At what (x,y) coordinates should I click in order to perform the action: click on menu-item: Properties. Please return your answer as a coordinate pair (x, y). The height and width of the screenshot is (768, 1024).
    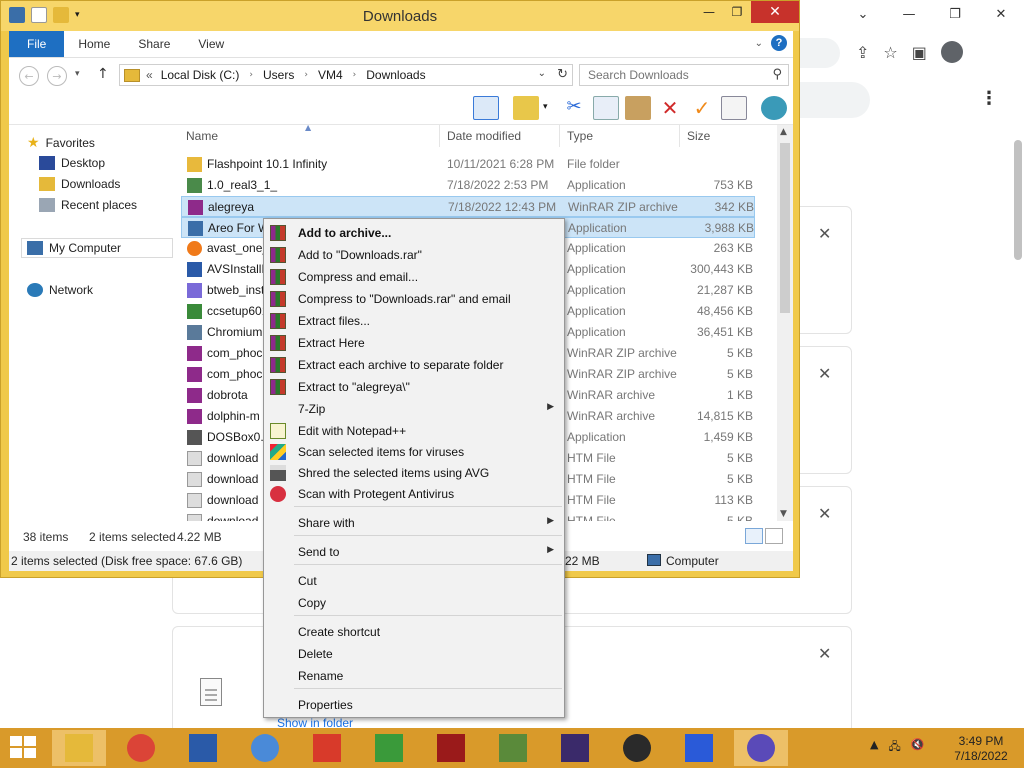
    Looking at the image, I should click on (414, 705).